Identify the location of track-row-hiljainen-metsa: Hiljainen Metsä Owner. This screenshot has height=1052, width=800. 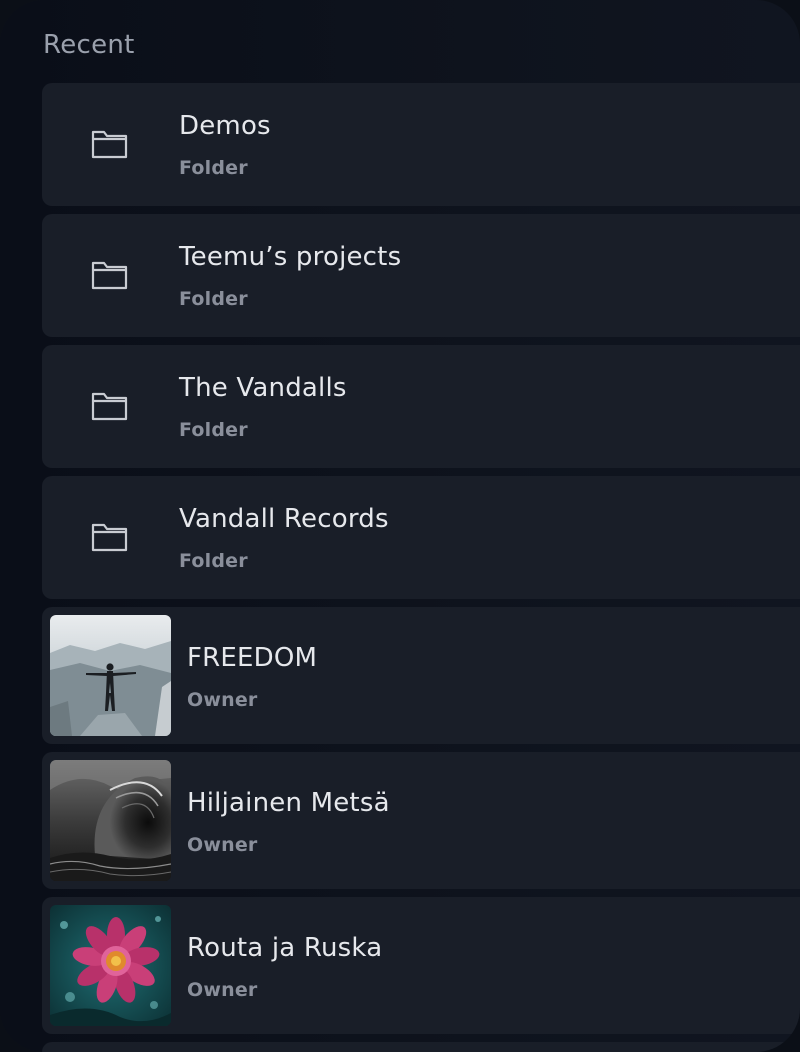
(421, 820).